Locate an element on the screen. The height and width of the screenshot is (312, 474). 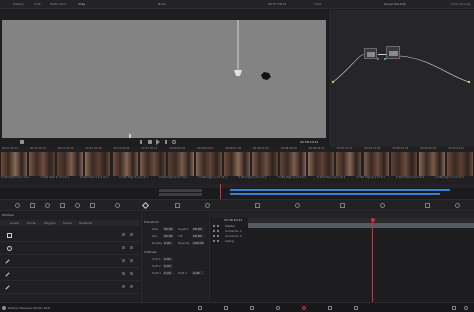
transform-field-input: 100.00 is located at coordinates (198, 243).